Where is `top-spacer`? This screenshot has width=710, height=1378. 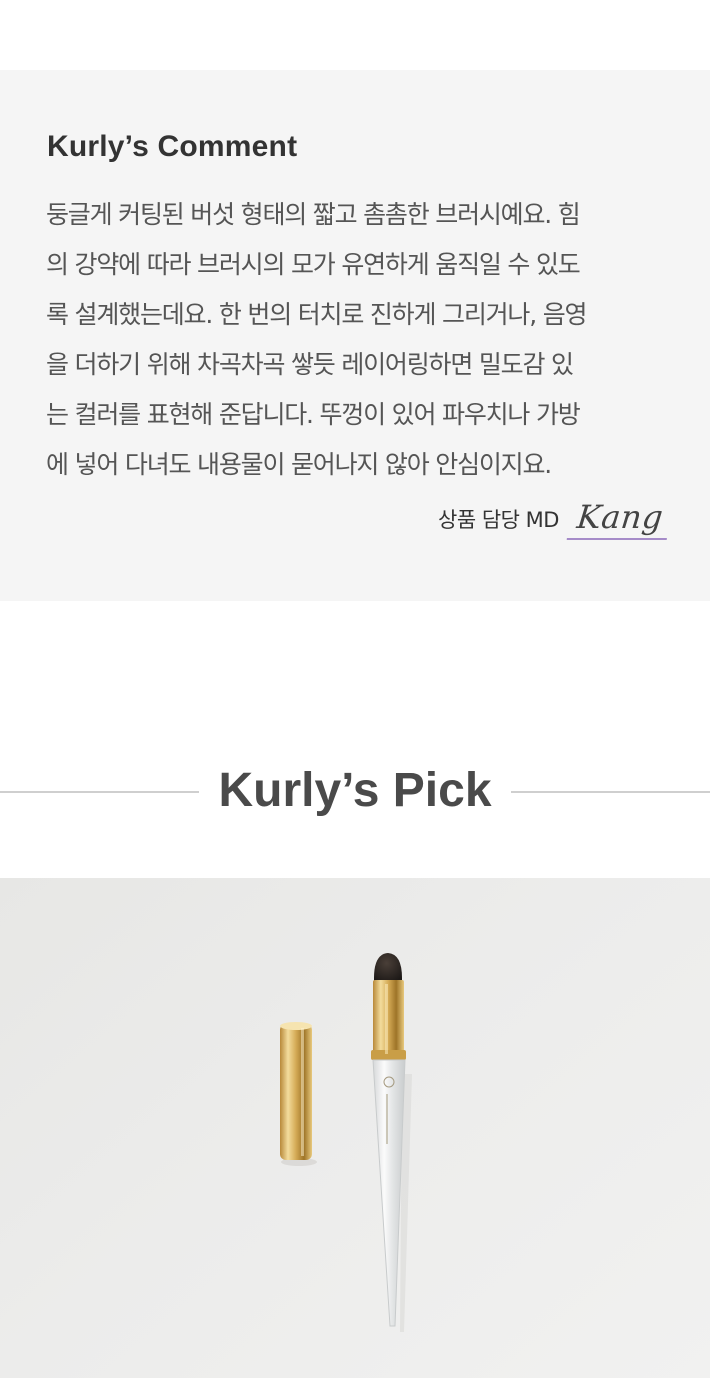
top-spacer is located at coordinates (355, 35).